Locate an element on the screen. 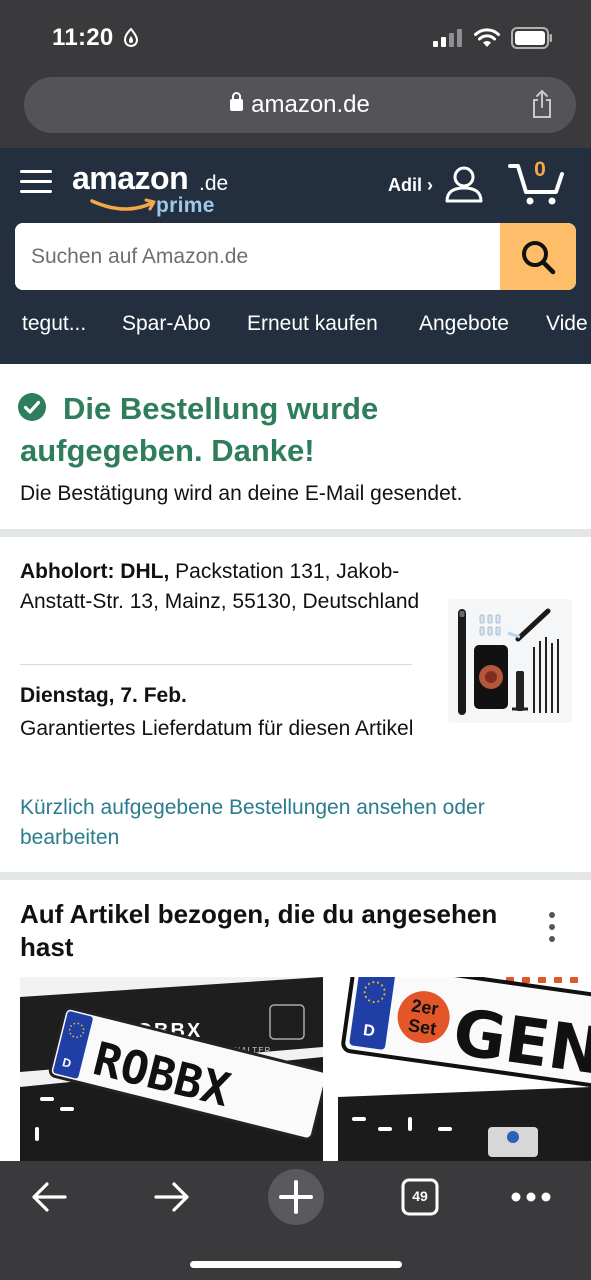  badge-line2: Set is located at coordinates (422, 1027).